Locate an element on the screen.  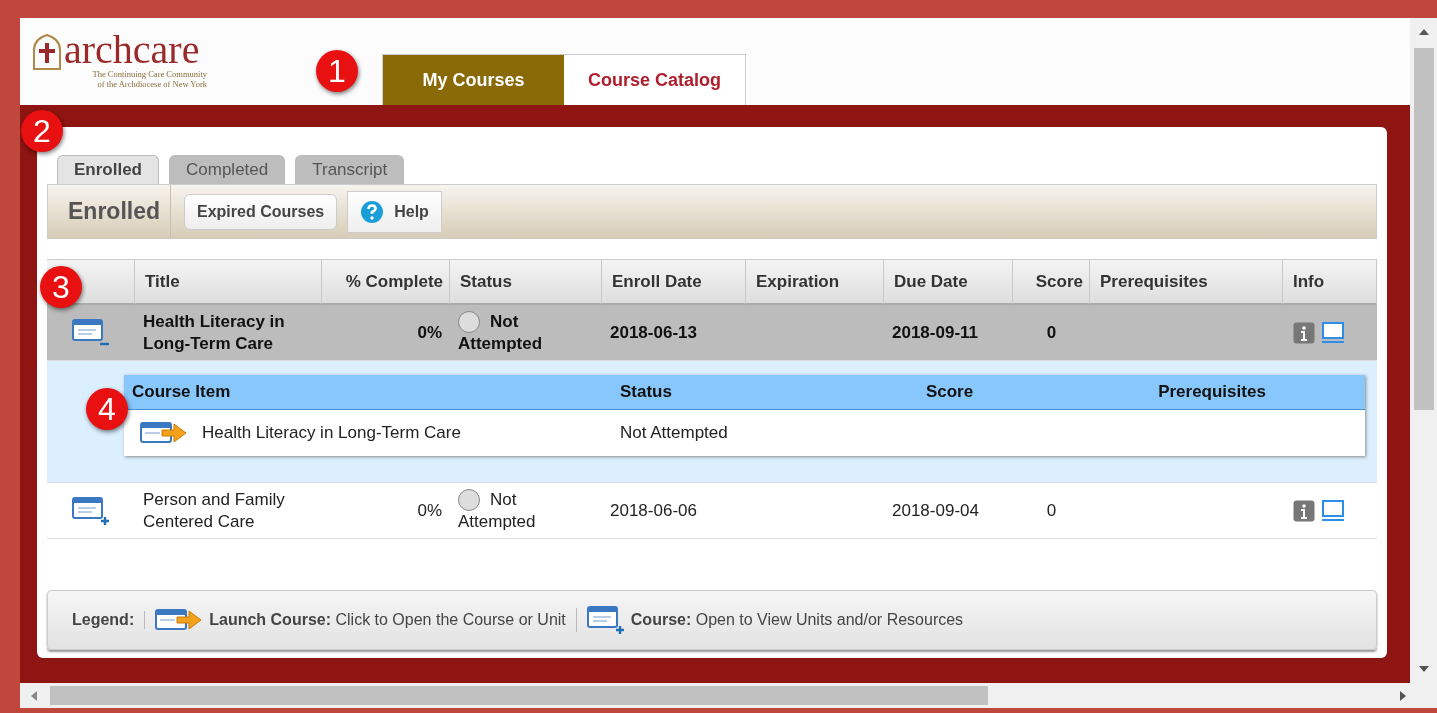
horizontal-scrollbar is located at coordinates (728, 695).